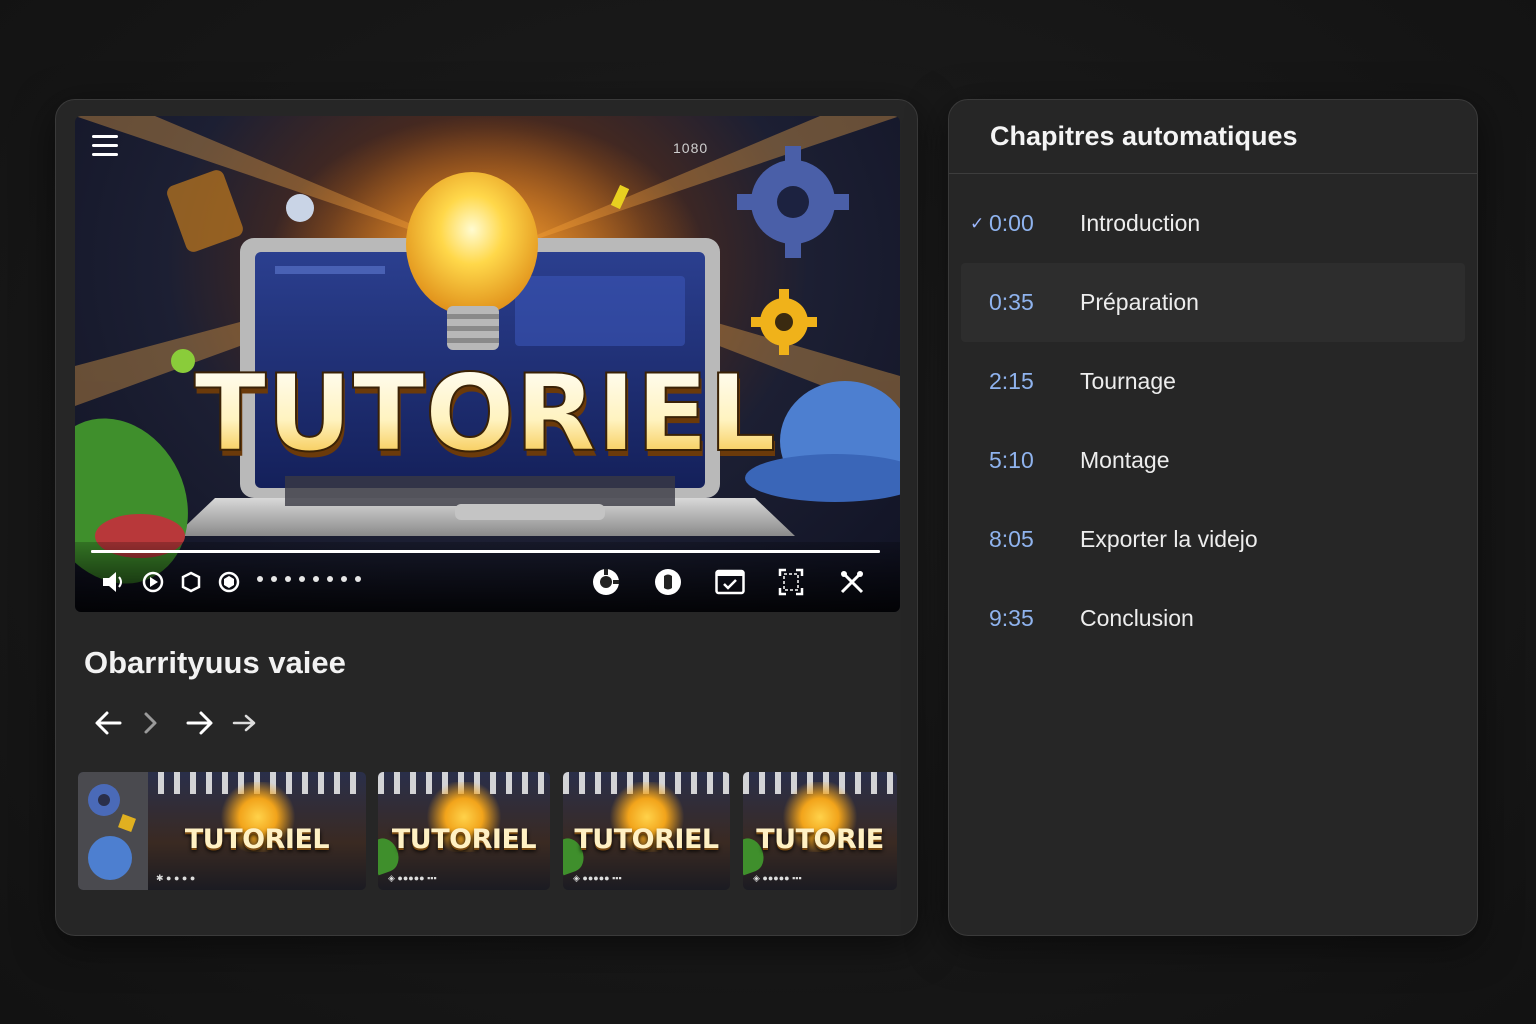 The width and height of the screenshot is (1536, 1024). Describe the element at coordinates (1213, 223) in the screenshot. I see `chapter-item: ✓ 0:00 Introduction` at that location.